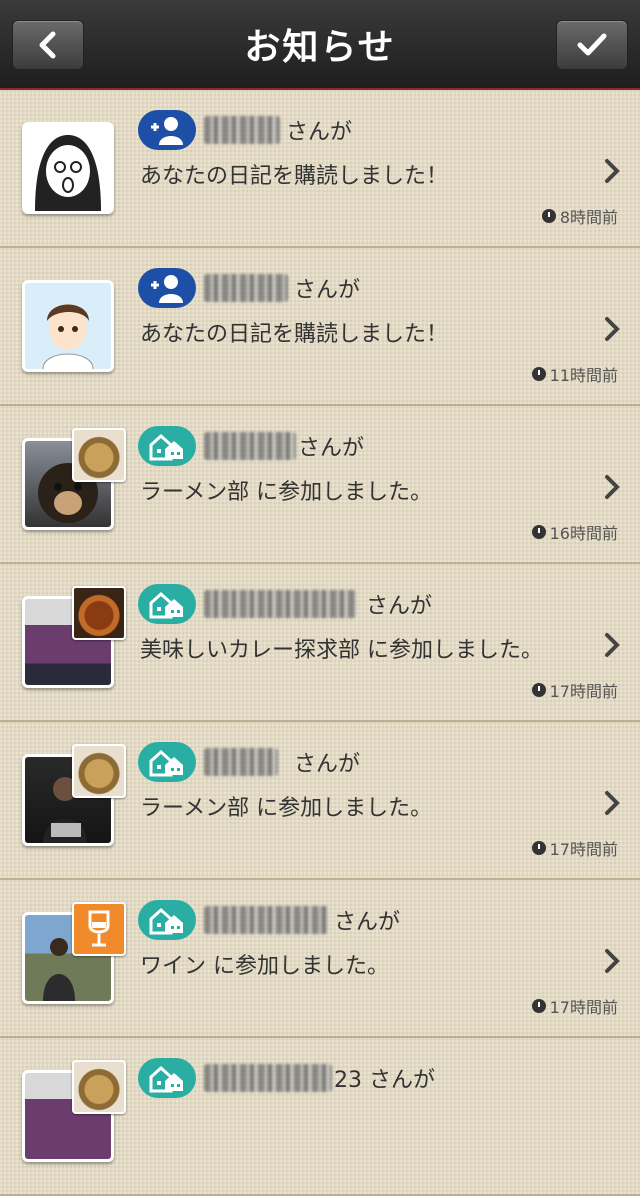 This screenshot has width=640, height=1196. Describe the element at coordinates (320, 47) in the screenshot. I see `page-title: お知らせ` at that location.